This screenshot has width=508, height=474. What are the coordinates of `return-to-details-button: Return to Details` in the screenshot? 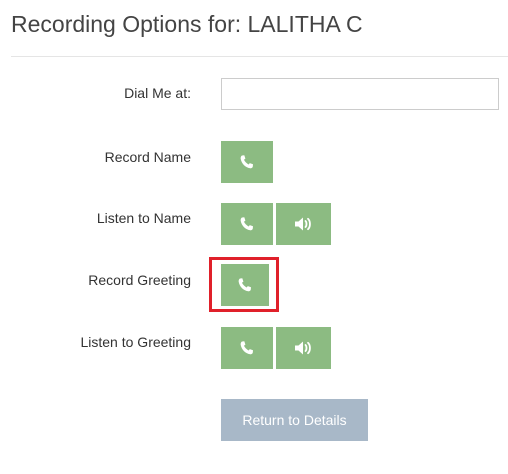 It's located at (294, 420).